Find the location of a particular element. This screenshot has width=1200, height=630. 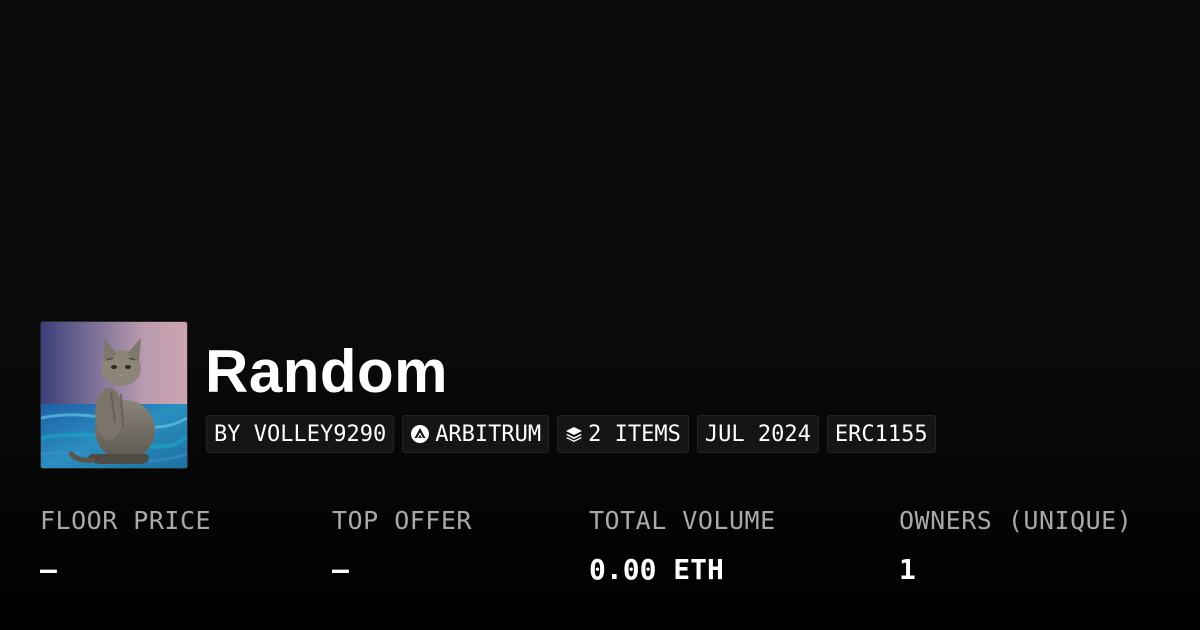

created-date-badge: JUL 2024 is located at coordinates (757, 434).